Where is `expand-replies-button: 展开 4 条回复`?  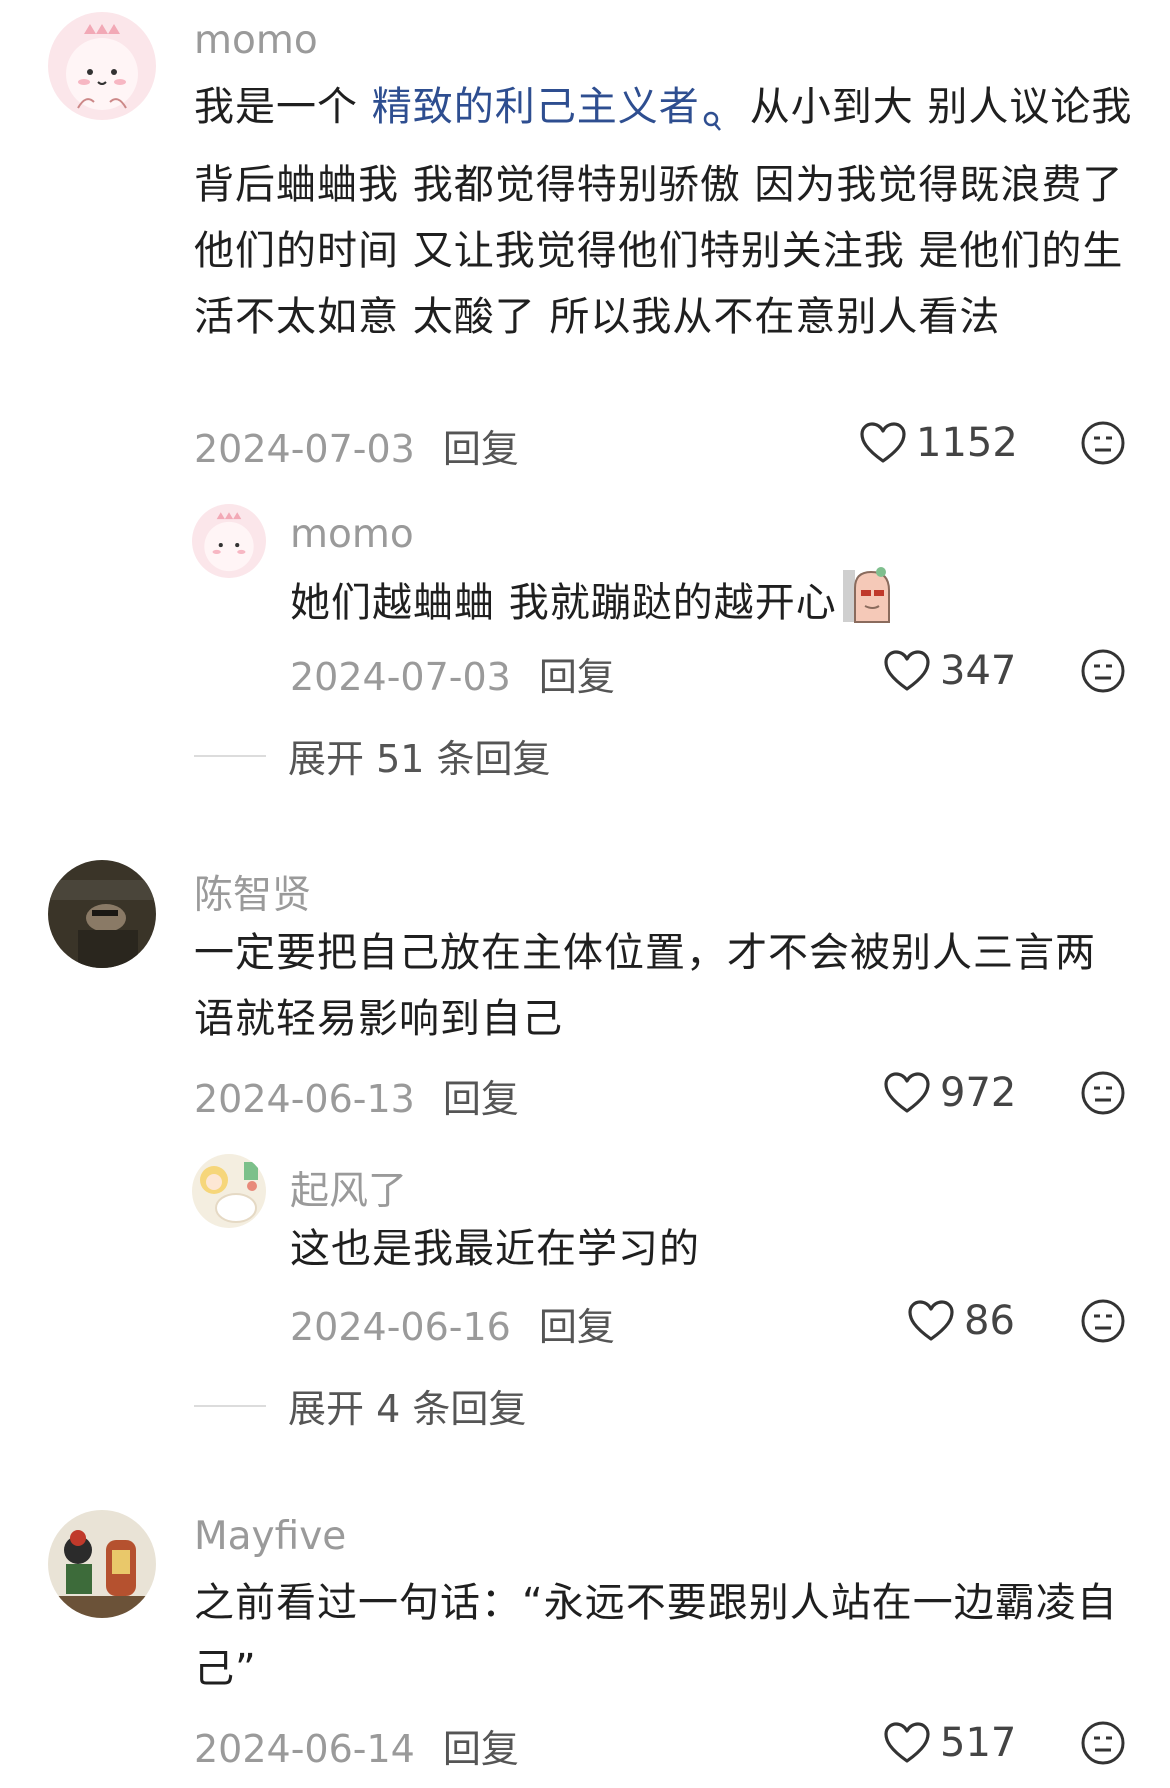 expand-replies-button: 展开 4 条回复 is located at coordinates (360, 1405).